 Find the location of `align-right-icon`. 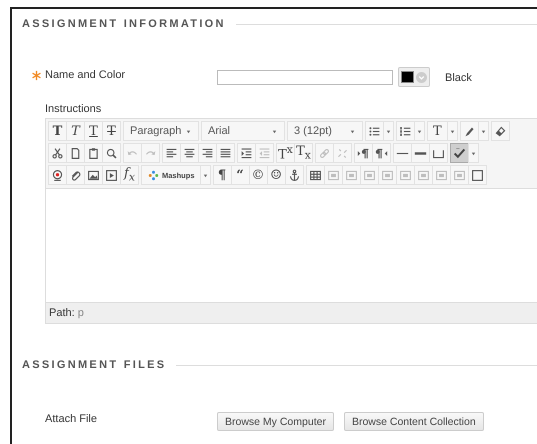

align-right-icon is located at coordinates (207, 153).